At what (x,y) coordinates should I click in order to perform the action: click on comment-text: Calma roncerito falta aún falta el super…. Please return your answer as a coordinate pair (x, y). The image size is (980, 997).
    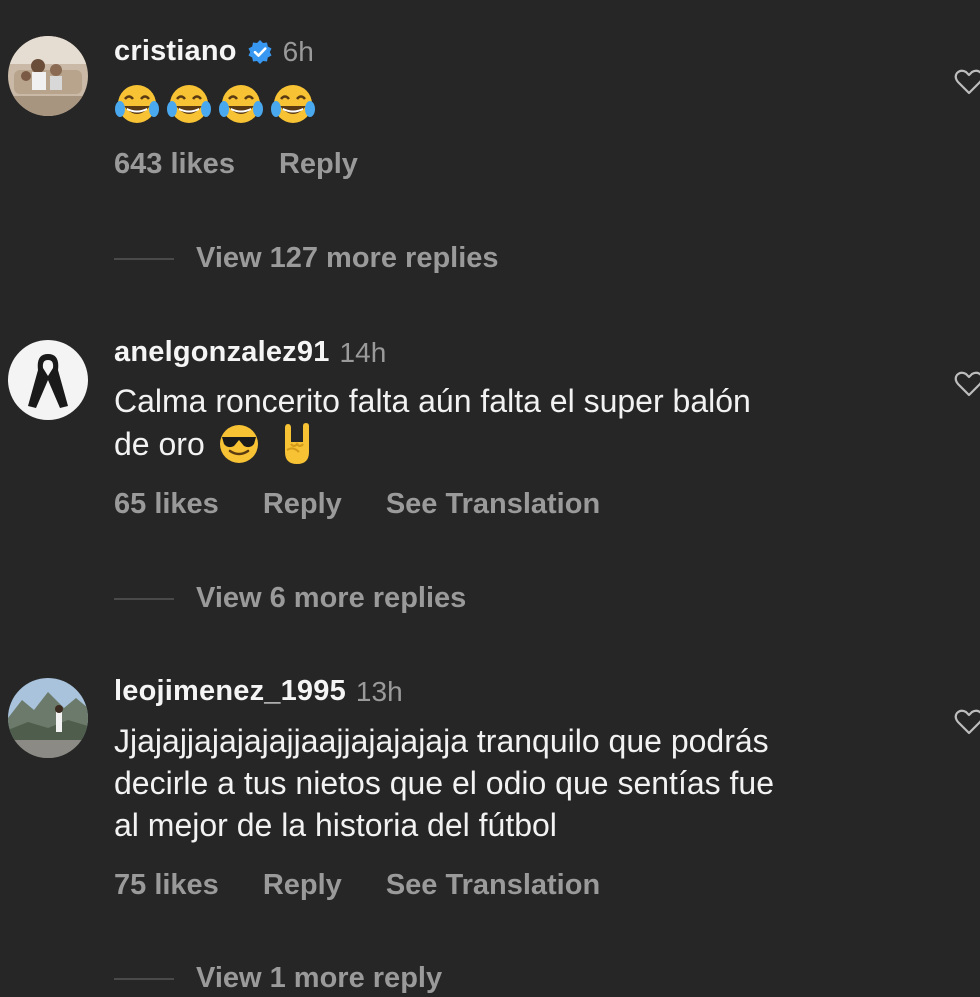
    Looking at the image, I should click on (514, 423).